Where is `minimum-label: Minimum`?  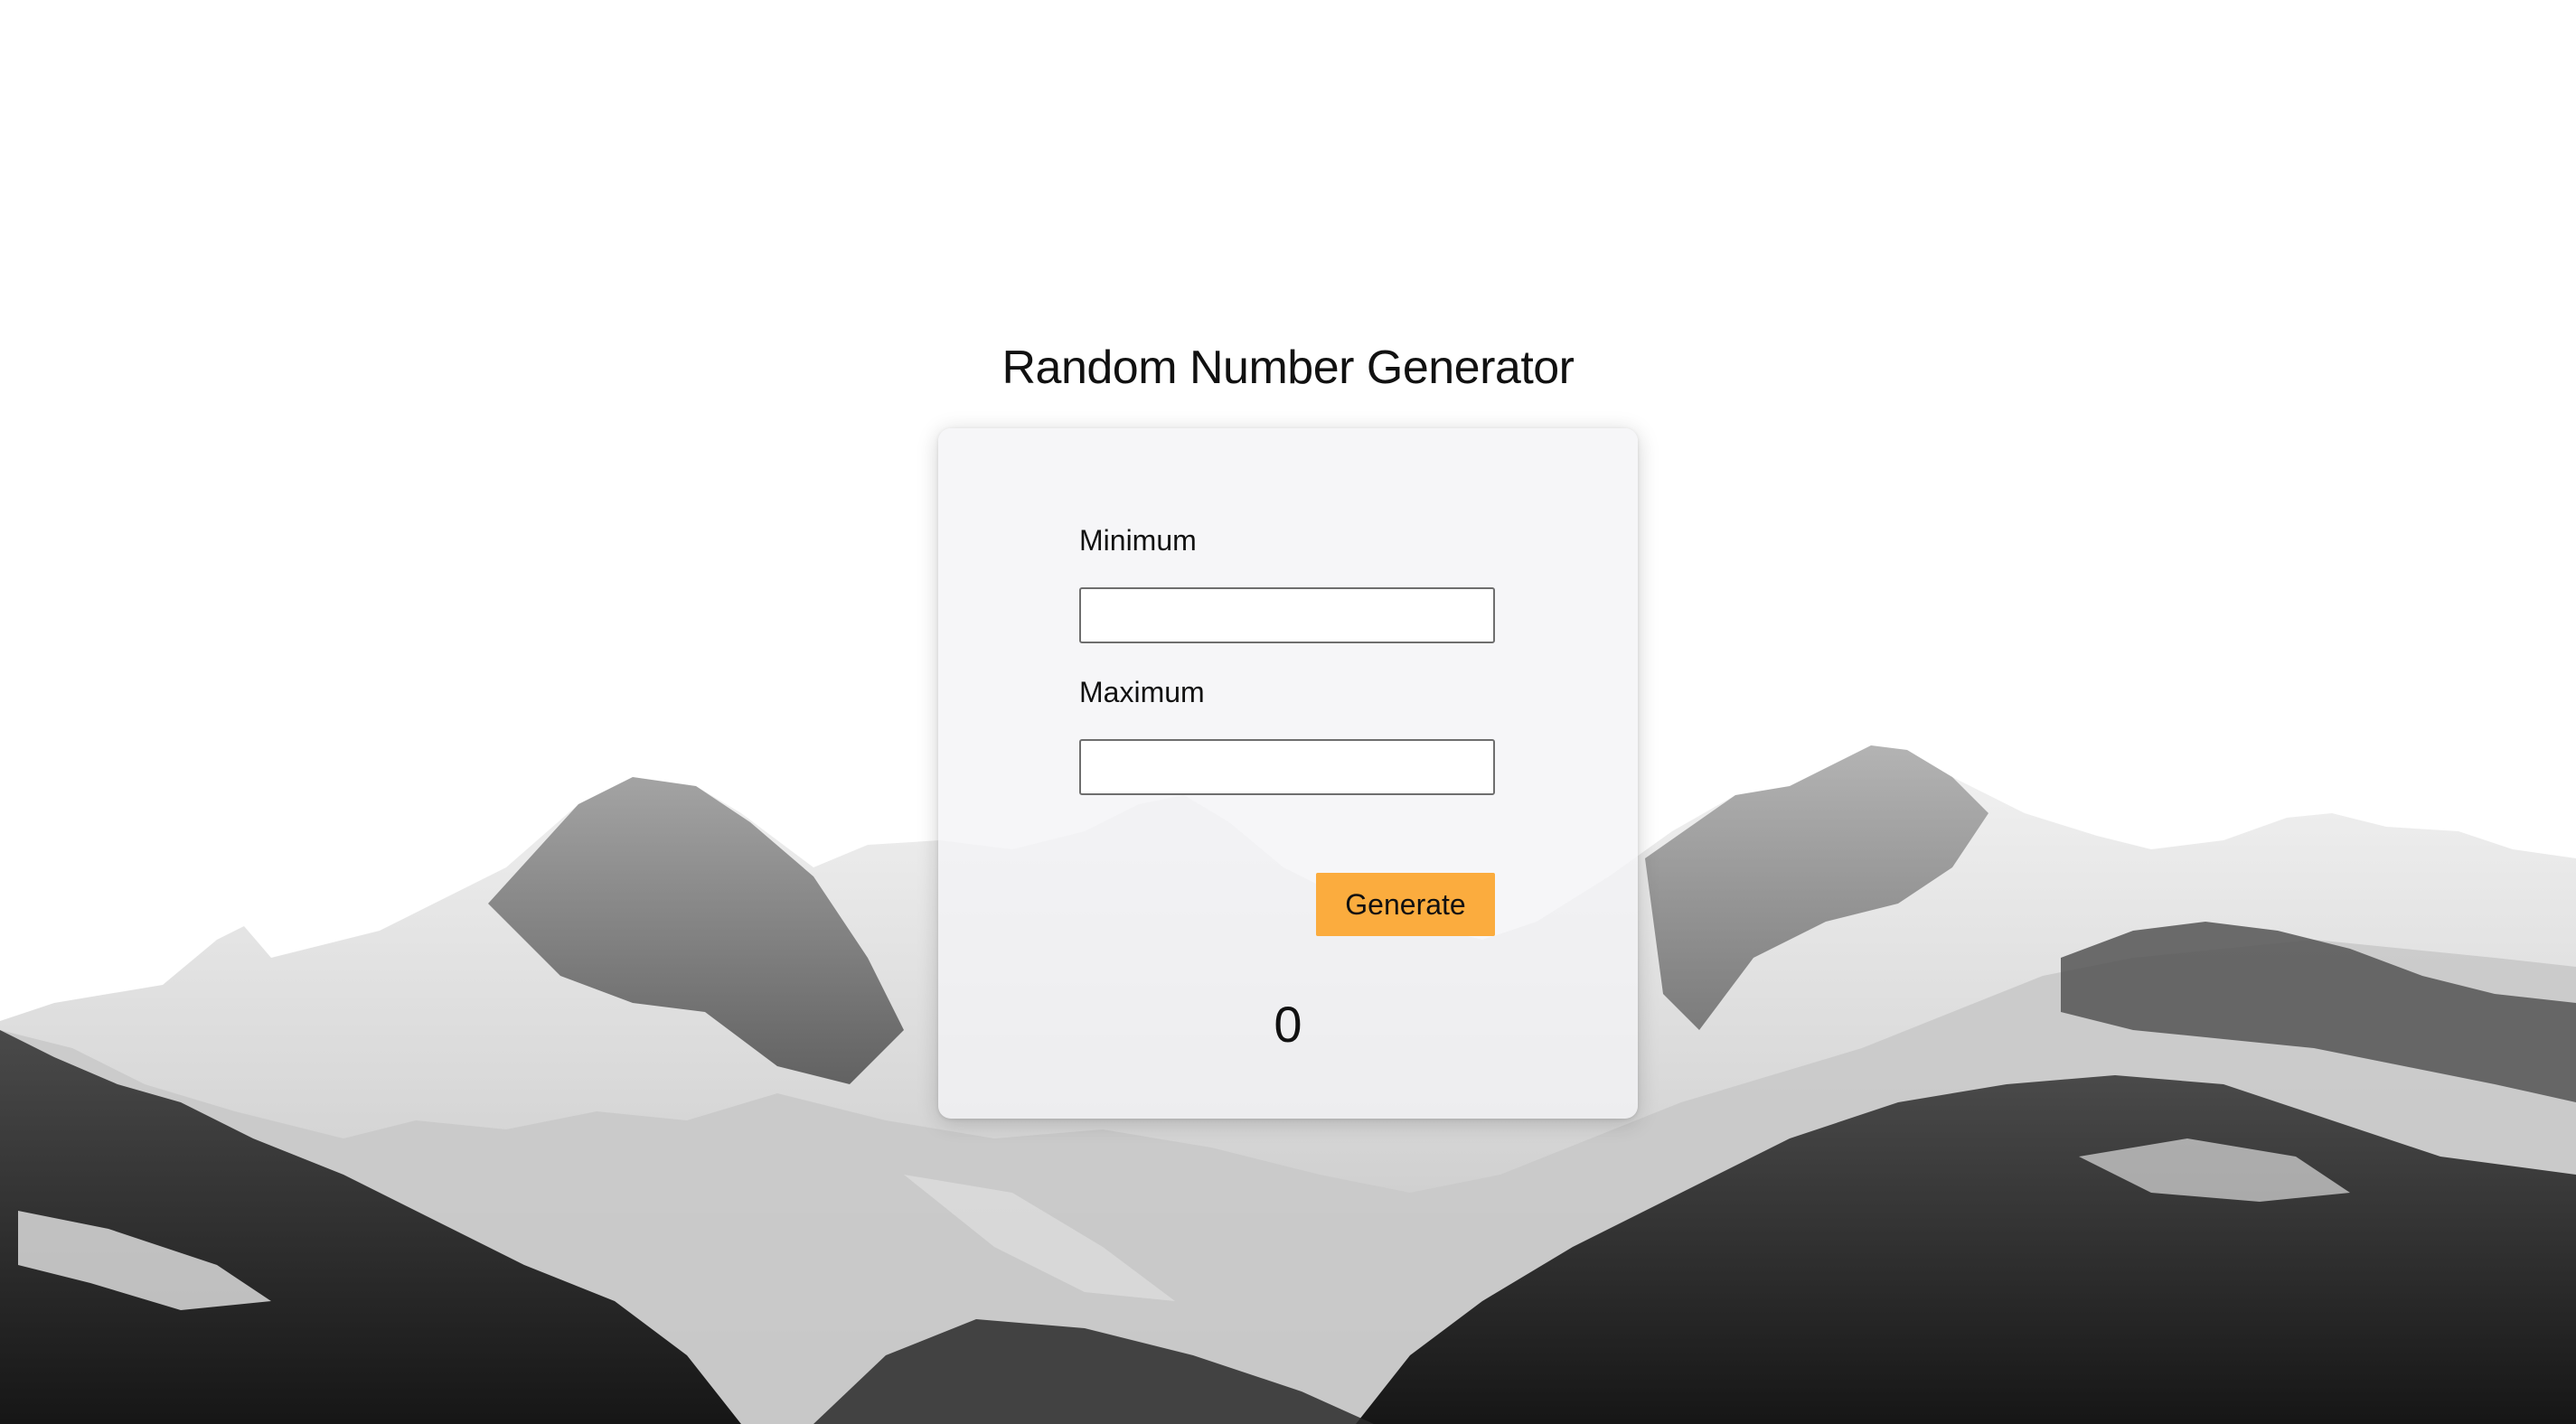 minimum-label: Minimum is located at coordinates (1138, 540).